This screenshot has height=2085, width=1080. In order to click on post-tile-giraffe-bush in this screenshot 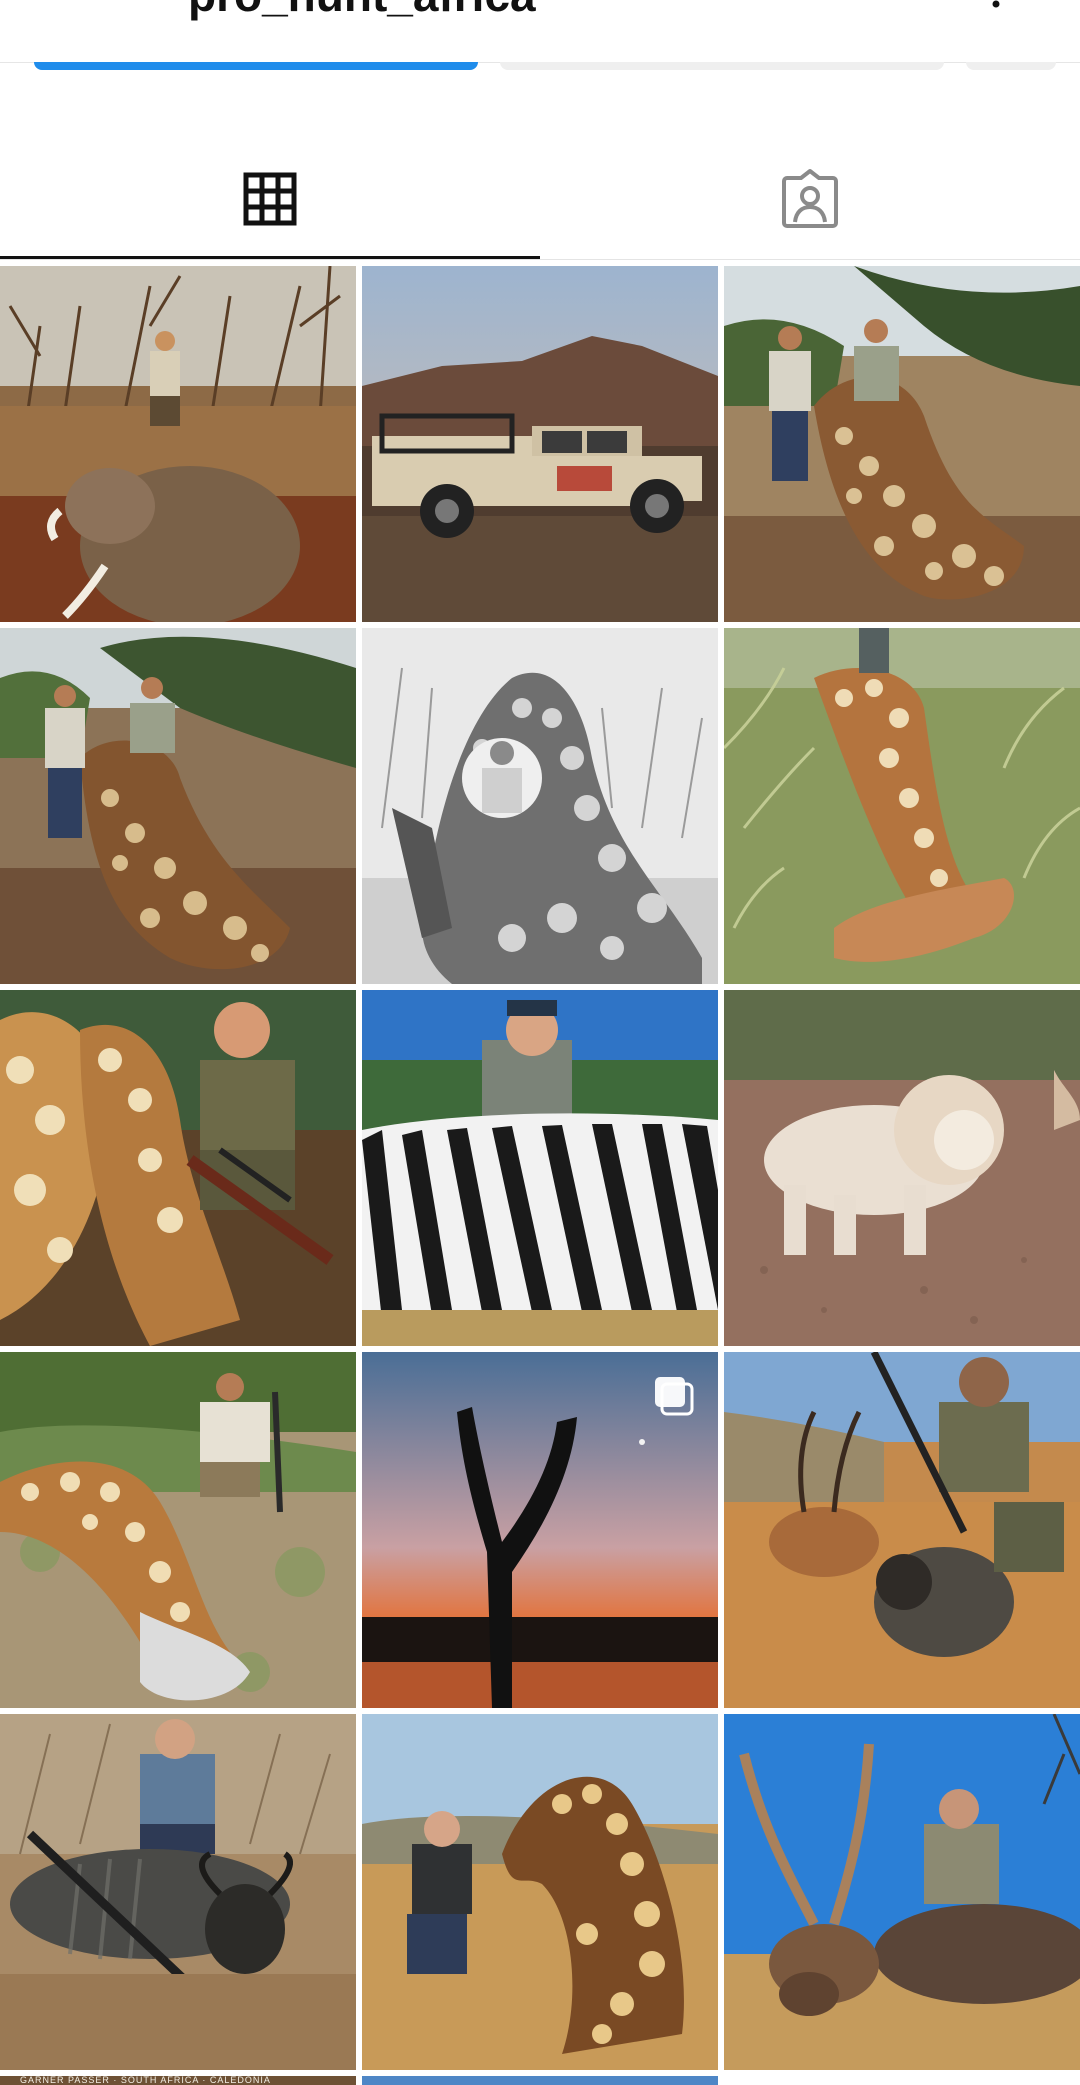, I will do `click(178, 1530)`.